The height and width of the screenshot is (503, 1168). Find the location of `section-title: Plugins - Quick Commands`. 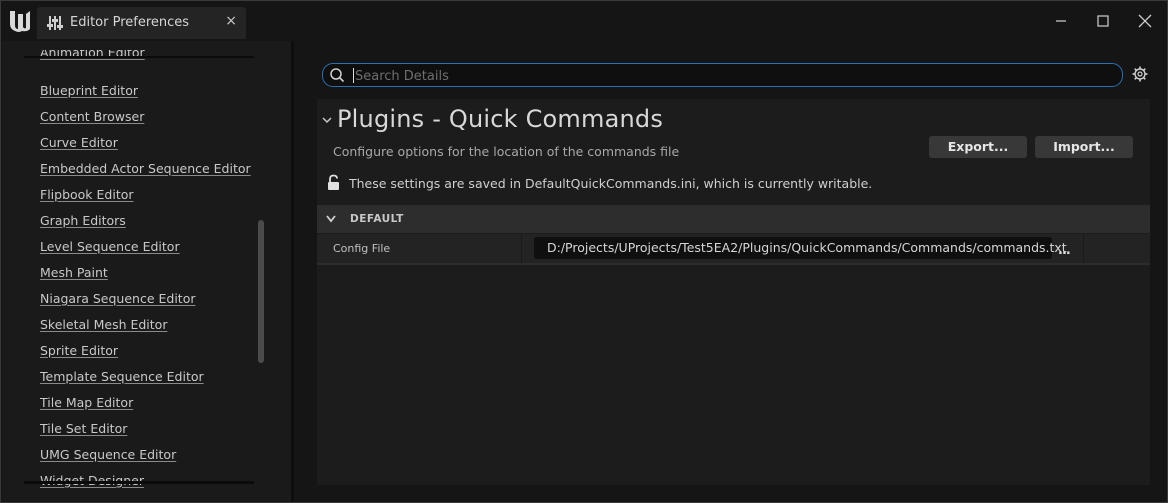

section-title: Plugins - Quick Commands is located at coordinates (500, 119).